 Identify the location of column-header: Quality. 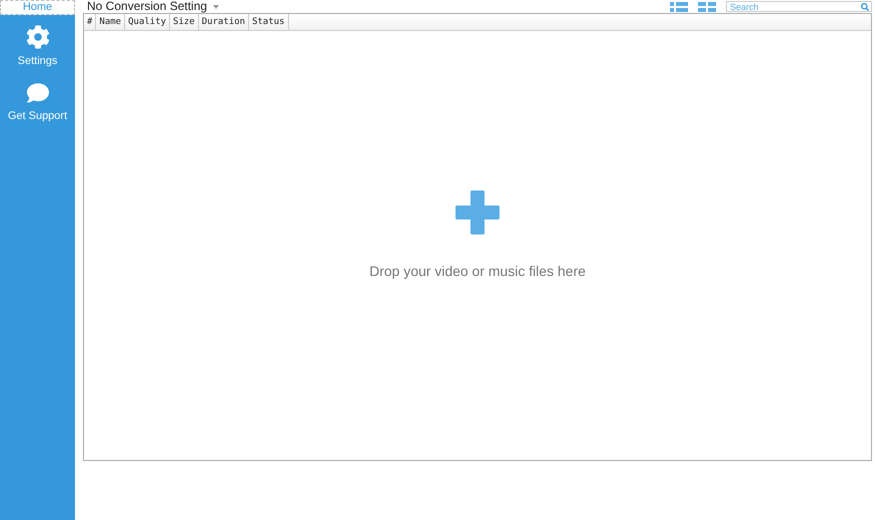
(147, 22).